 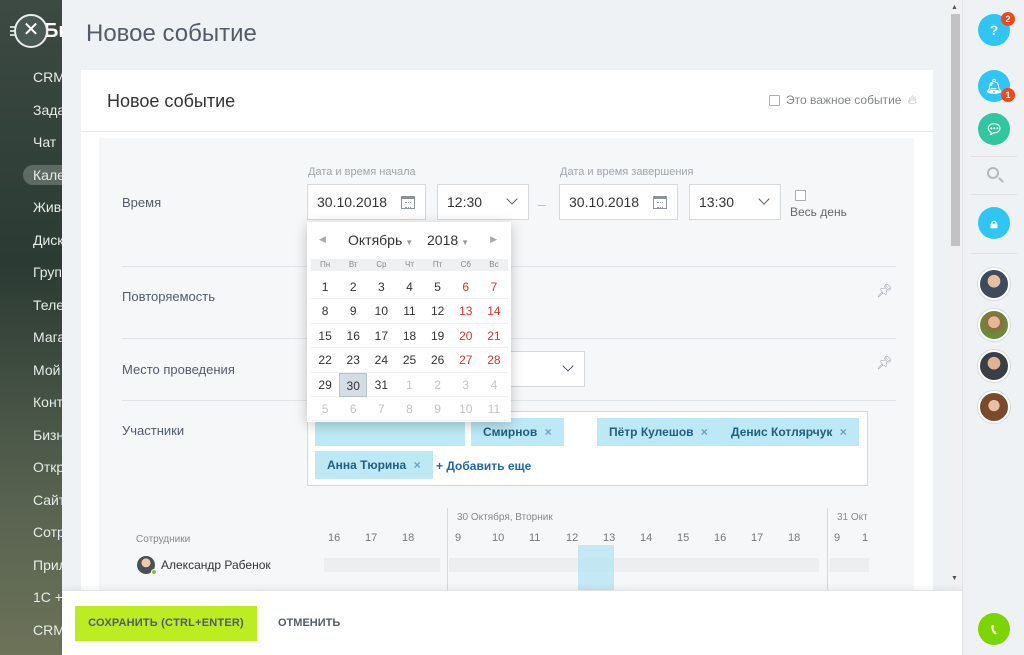 What do you see at coordinates (843, 100) in the screenshot?
I see `important-toggle: Это важное событие 🔥︎` at bounding box center [843, 100].